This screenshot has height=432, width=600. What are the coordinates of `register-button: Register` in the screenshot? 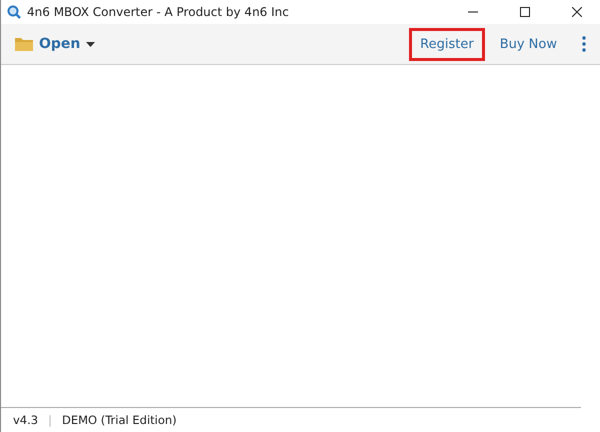 It's located at (447, 44).